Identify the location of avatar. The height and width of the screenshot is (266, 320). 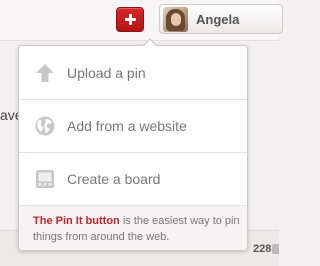
(175, 19).